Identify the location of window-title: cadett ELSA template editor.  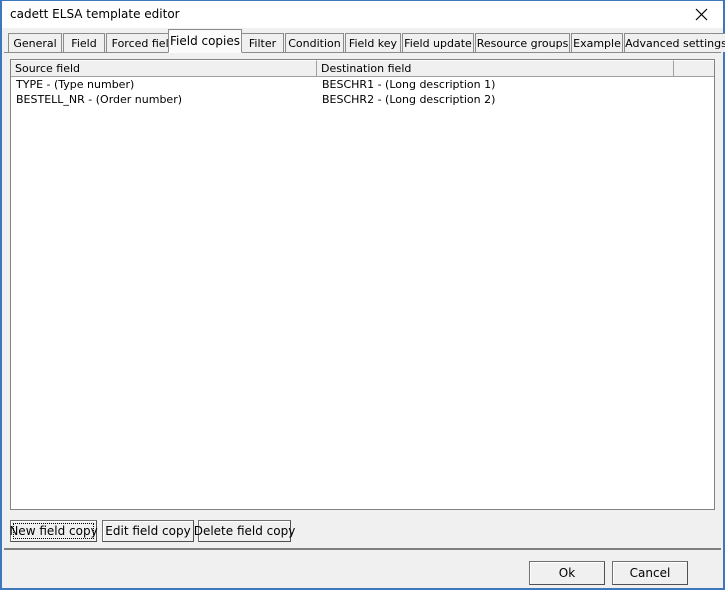
(95, 14).